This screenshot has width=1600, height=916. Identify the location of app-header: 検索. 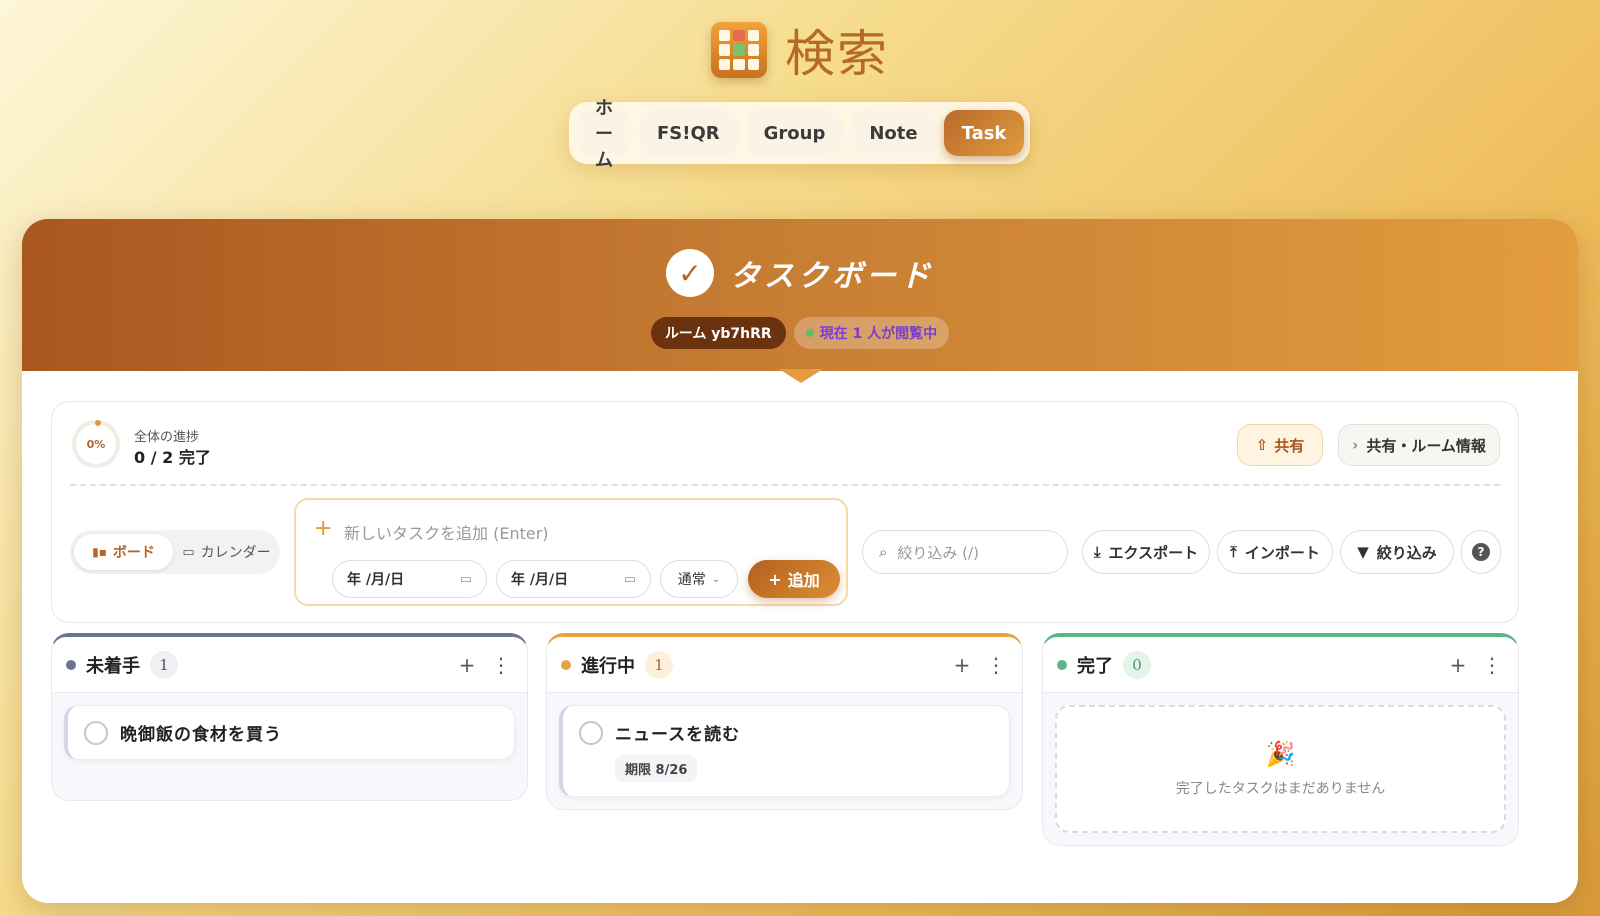
(800, 50).